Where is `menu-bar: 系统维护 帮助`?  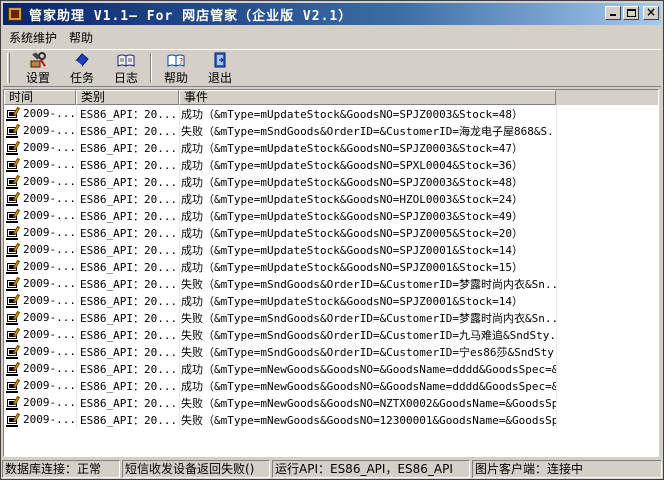 menu-bar: 系统维护 帮助 is located at coordinates (51, 38).